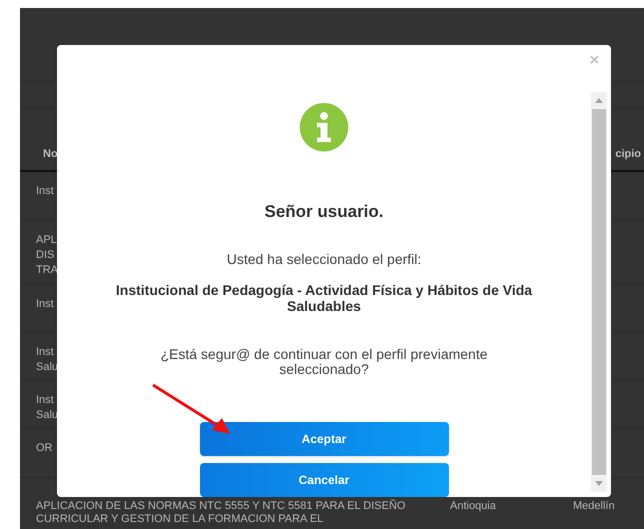 Image resolution: width=644 pixels, height=529 pixels. Describe the element at coordinates (594, 507) in the screenshot. I see `table-cell-text: Medellín` at that location.